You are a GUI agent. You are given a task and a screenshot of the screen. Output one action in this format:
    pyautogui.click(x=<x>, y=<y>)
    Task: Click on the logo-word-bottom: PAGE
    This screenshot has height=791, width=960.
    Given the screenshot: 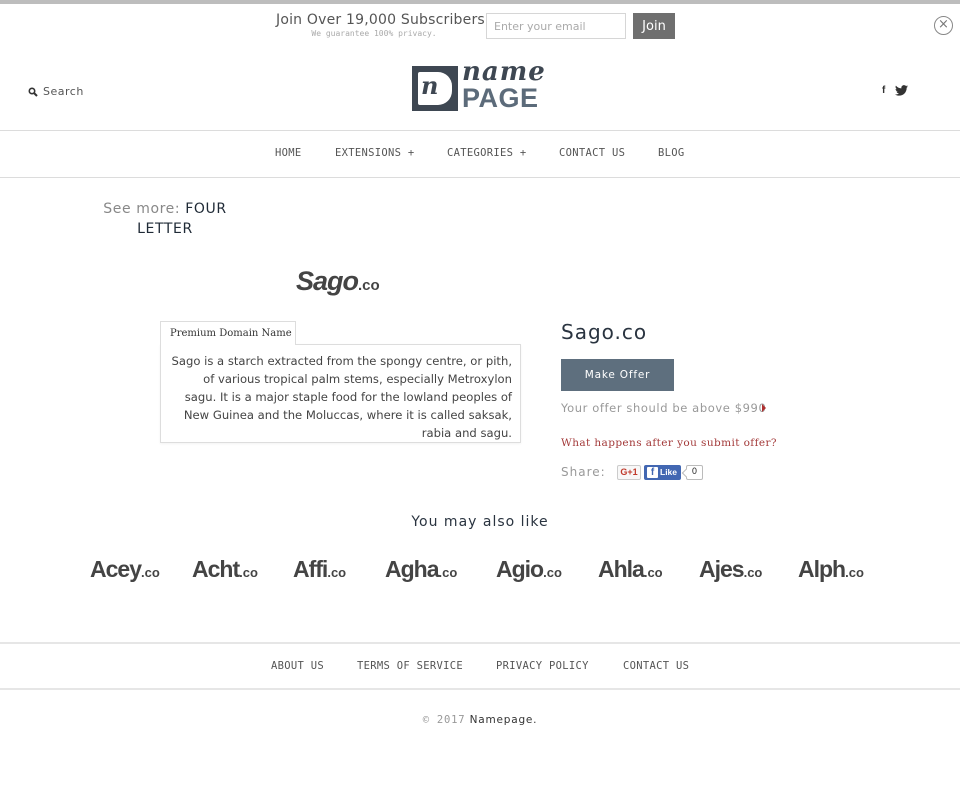 What is the action you would take?
    pyautogui.click(x=500, y=98)
    